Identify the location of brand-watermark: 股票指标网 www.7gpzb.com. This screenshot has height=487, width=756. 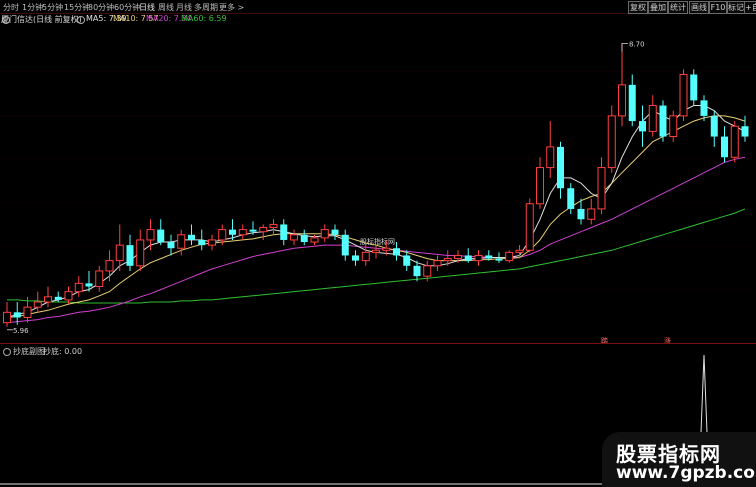
(679, 459).